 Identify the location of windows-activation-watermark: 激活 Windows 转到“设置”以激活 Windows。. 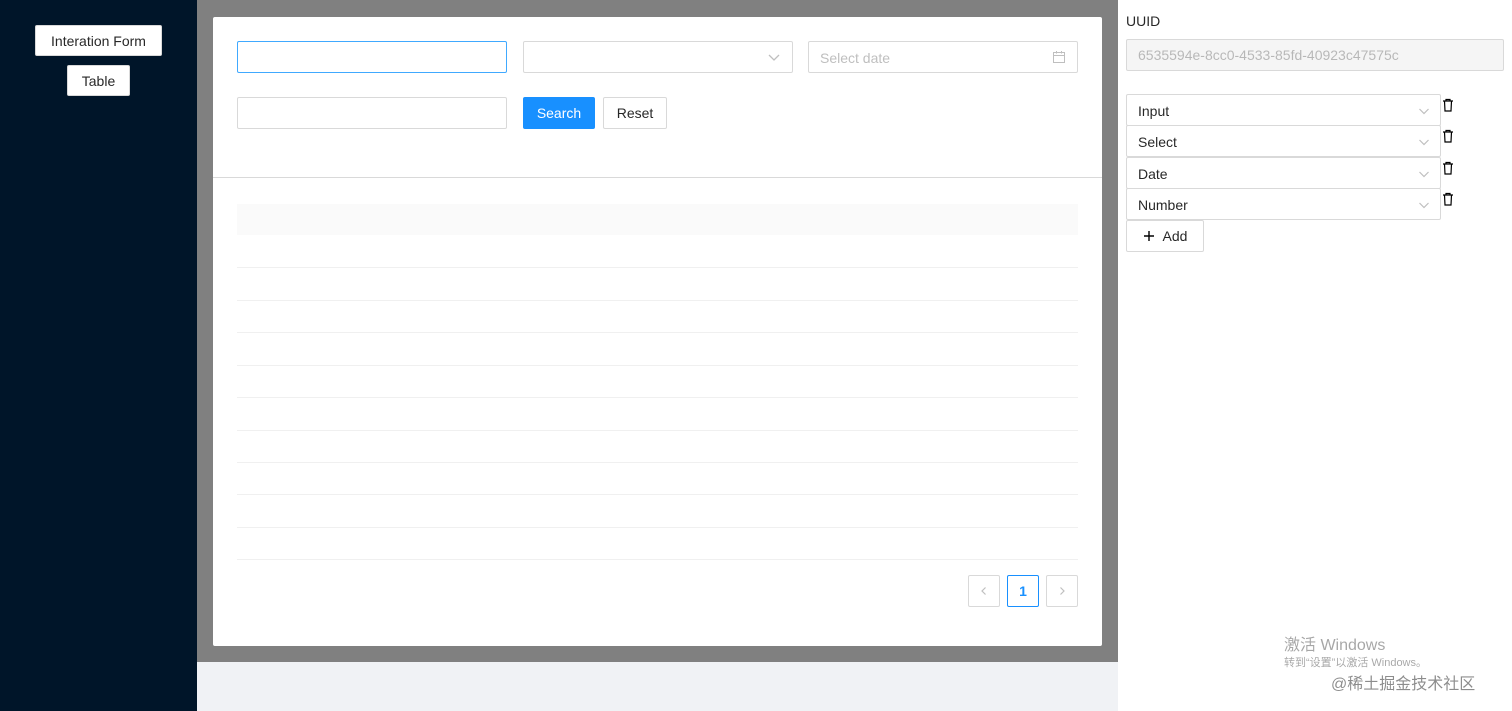
(1355, 653).